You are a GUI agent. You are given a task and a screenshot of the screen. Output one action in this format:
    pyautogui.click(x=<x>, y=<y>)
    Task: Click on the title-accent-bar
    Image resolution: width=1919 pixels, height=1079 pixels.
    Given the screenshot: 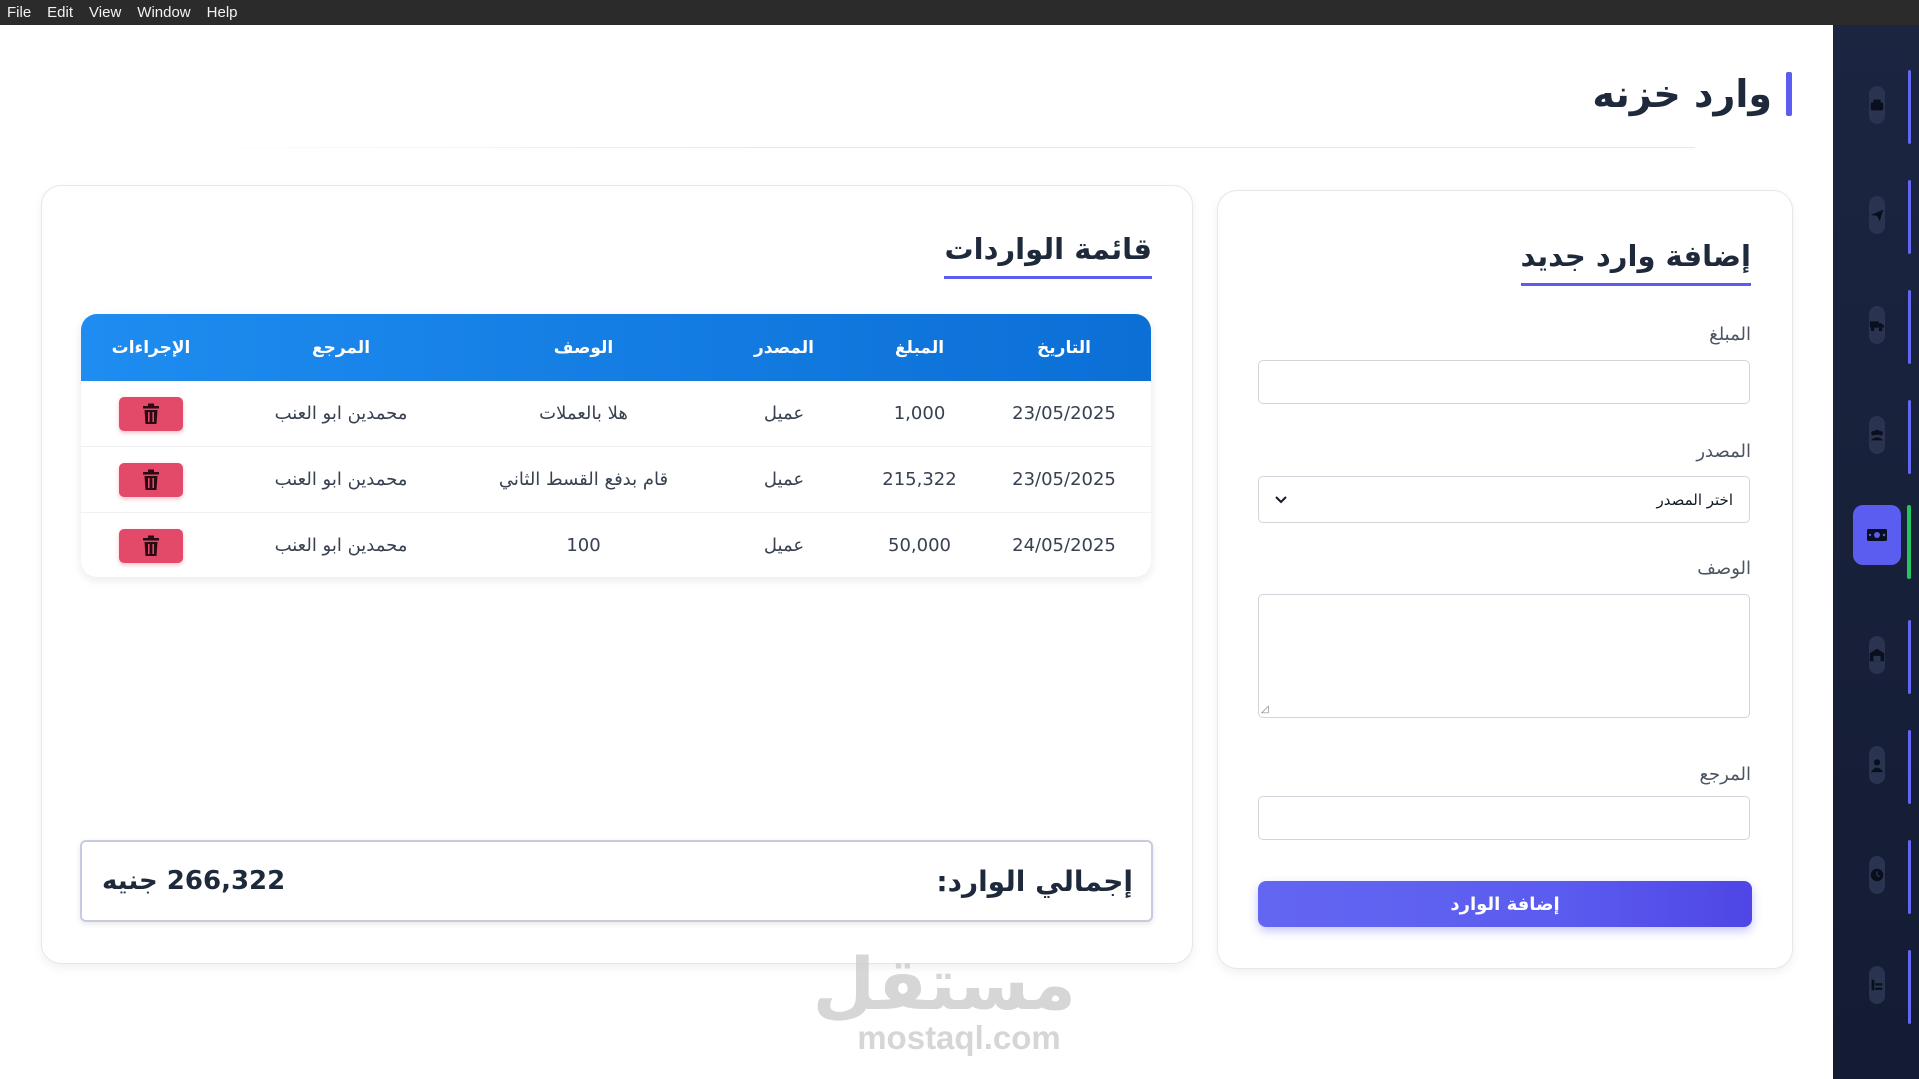 What is the action you would take?
    pyautogui.click(x=1789, y=94)
    